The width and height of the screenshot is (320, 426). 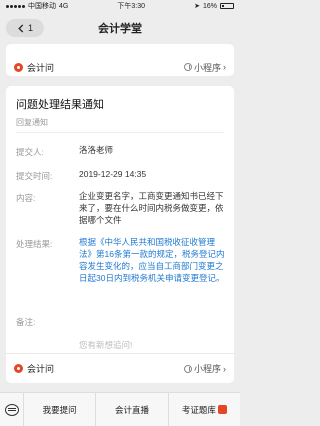 I want to click on mini-program-footer: 会计问 小程序 ›, so click(x=120, y=368).